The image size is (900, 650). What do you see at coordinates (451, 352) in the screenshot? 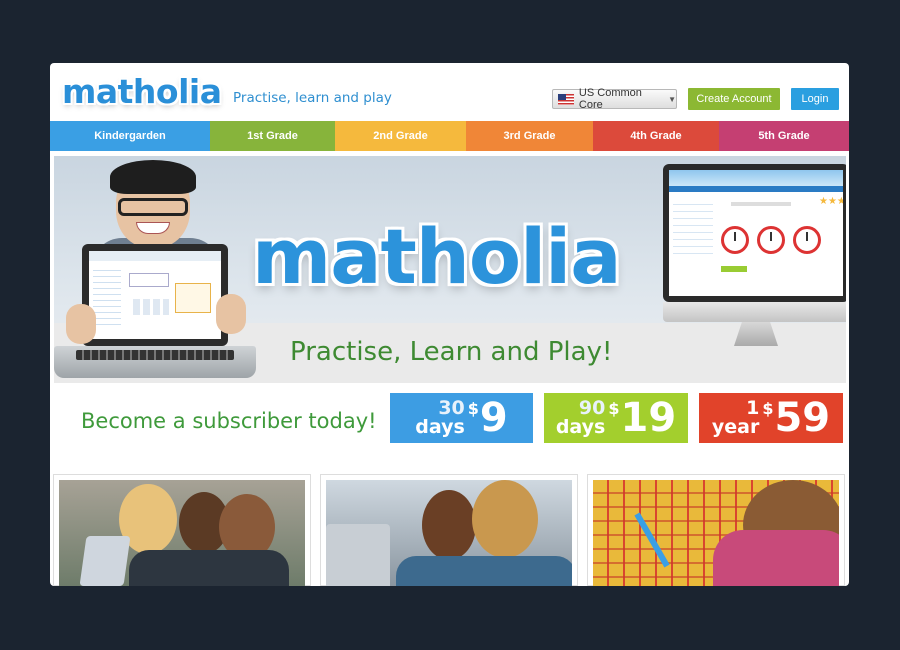
I see `hero-tagline: Practise, Learn and Play!` at bounding box center [451, 352].